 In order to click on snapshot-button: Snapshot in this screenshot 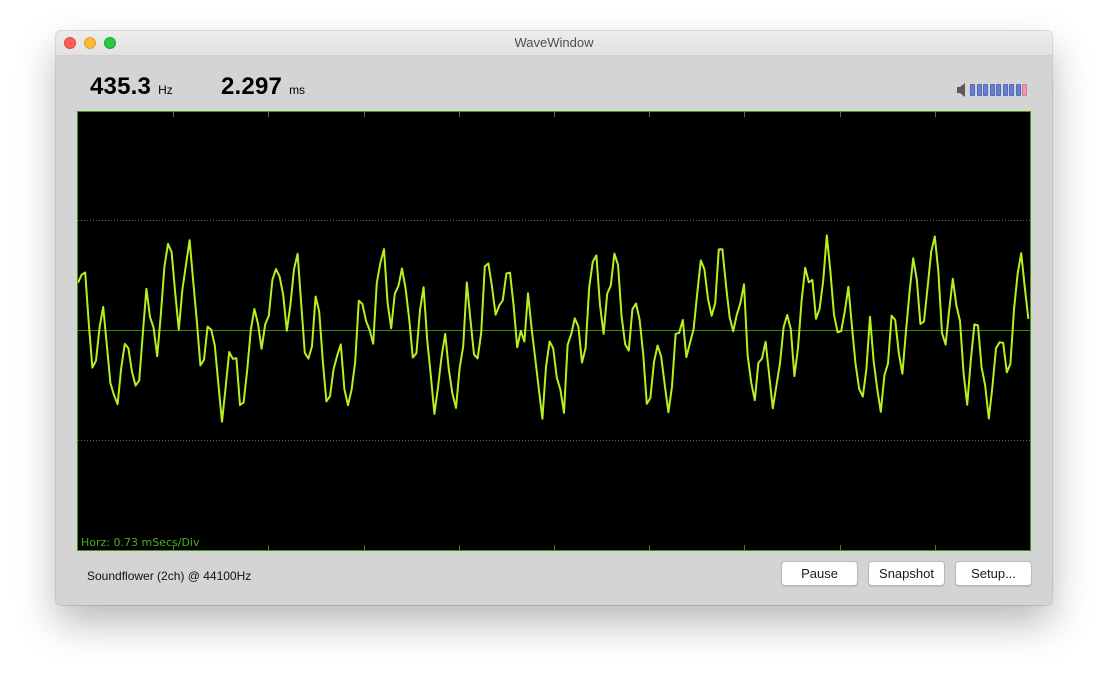, I will do `click(906, 573)`.